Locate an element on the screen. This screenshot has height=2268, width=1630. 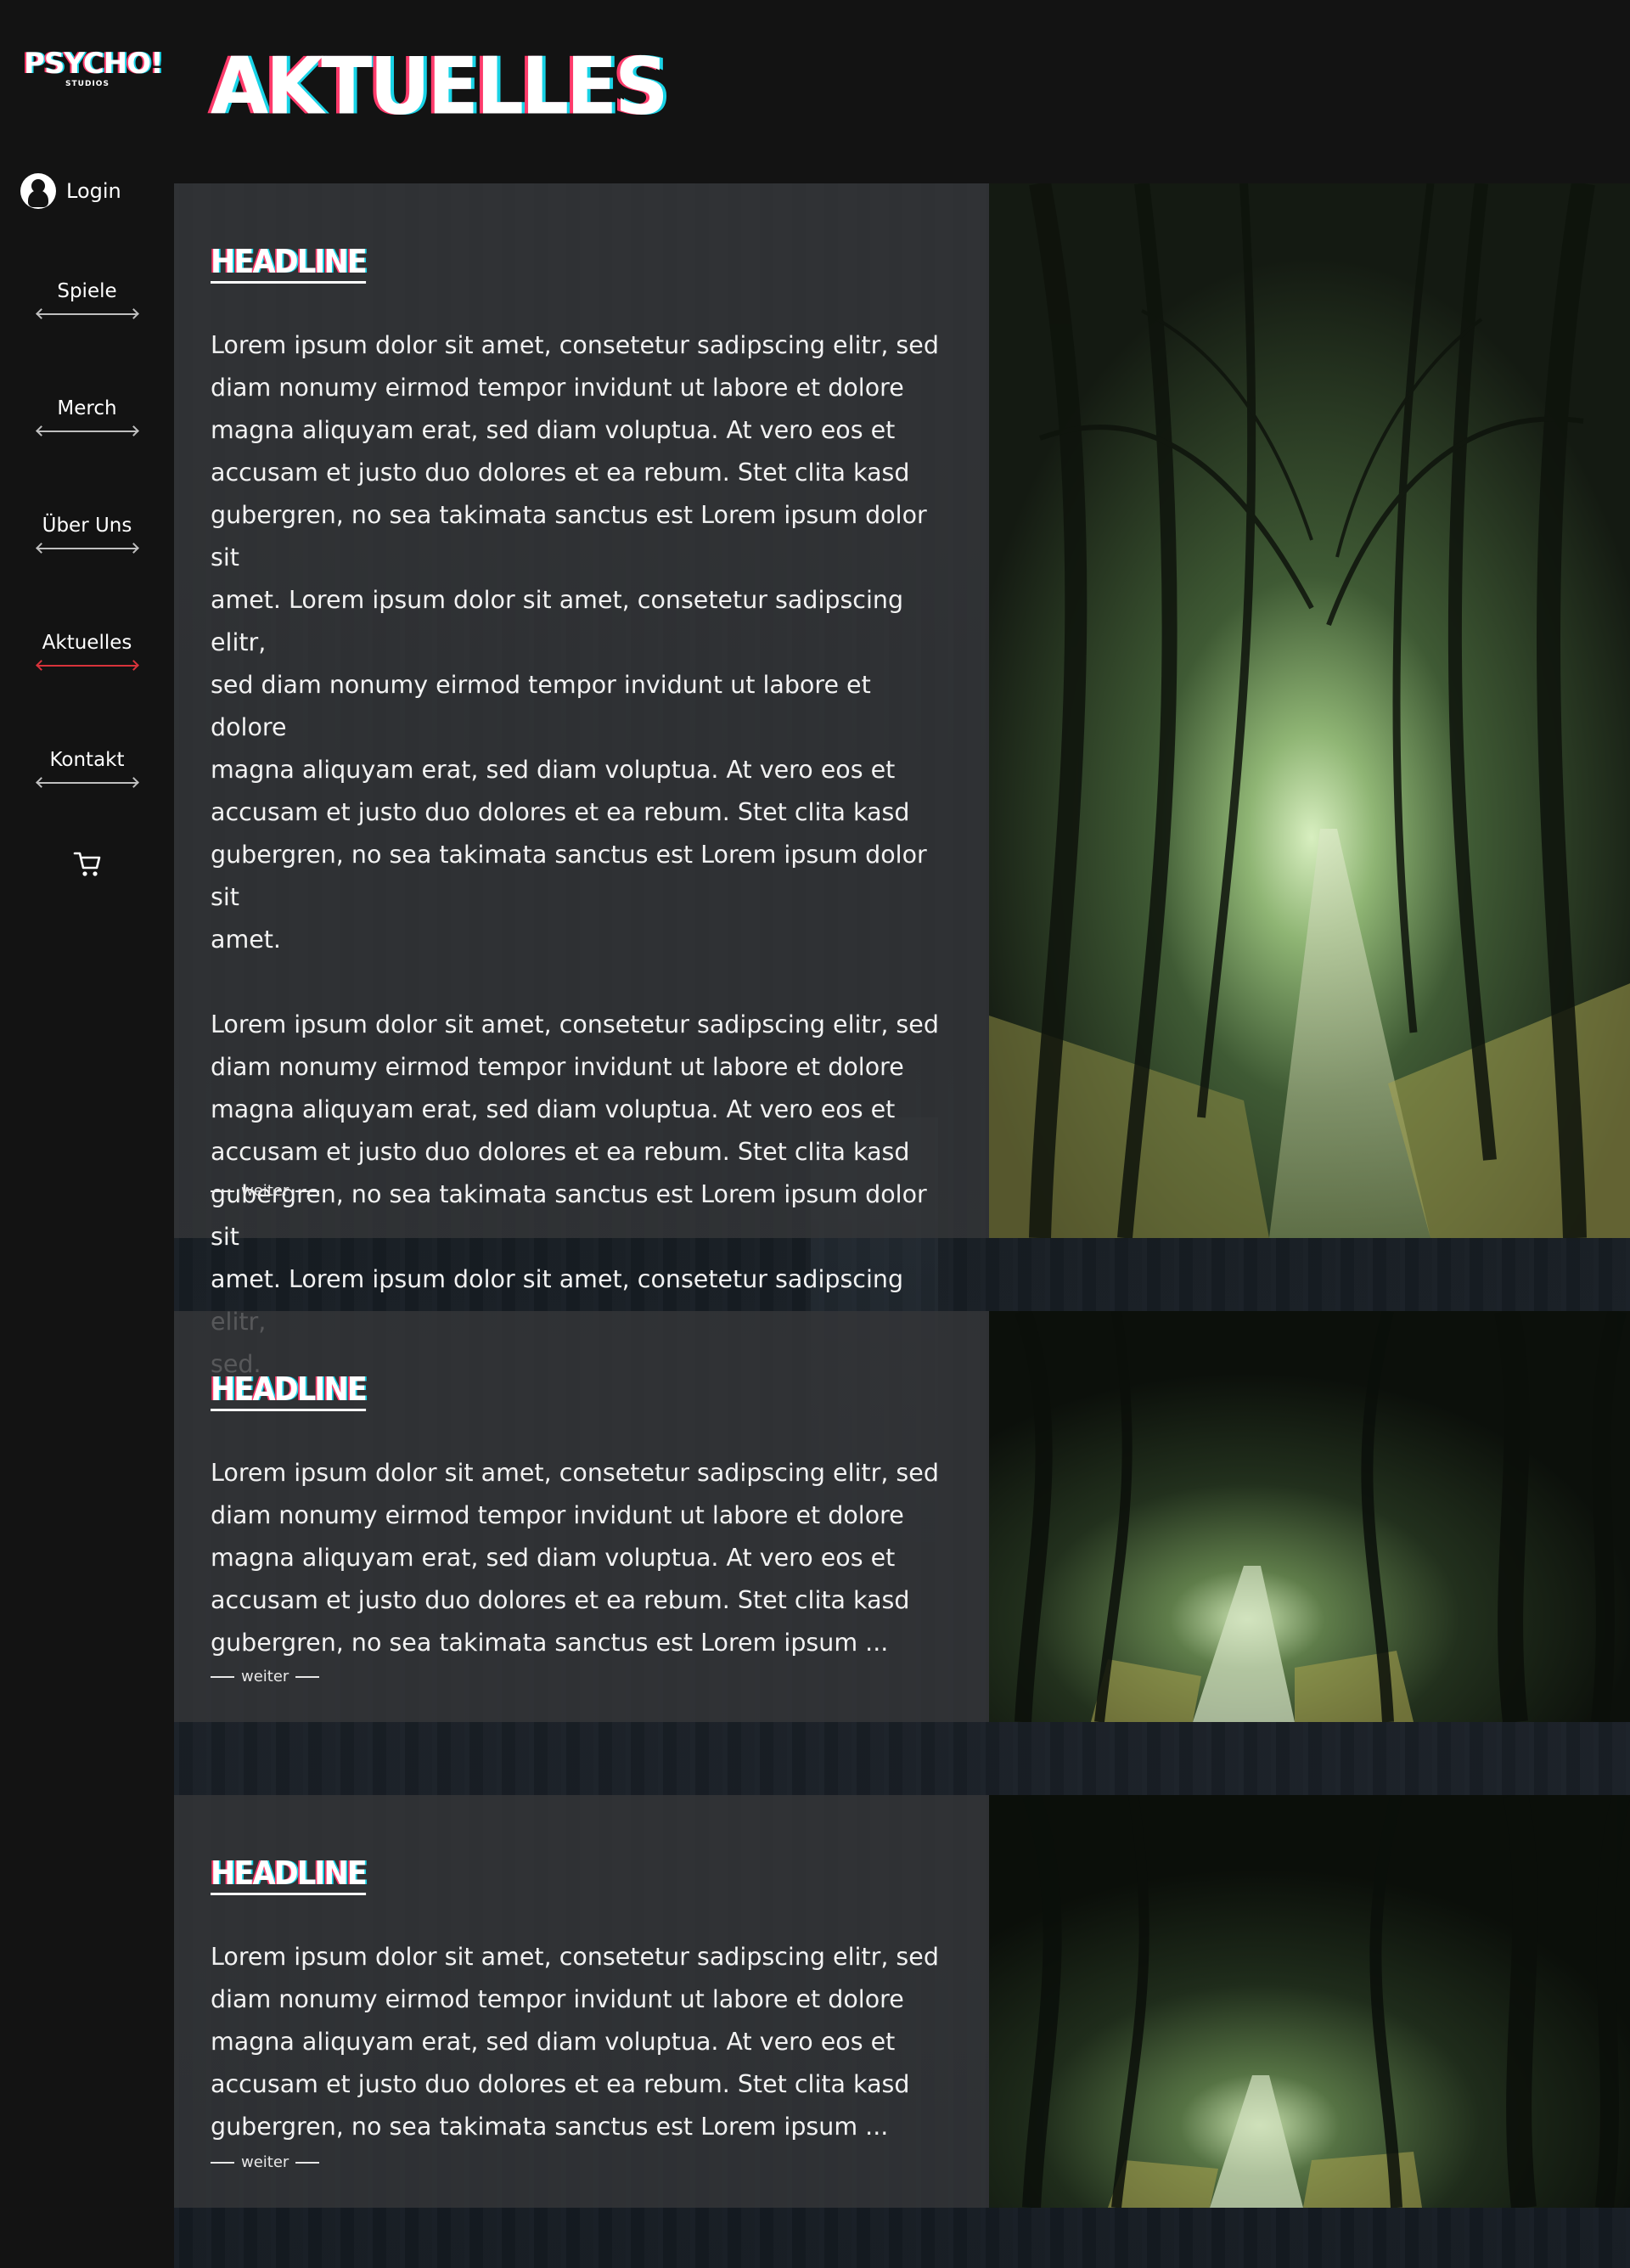
page-title: AKTUELLES is located at coordinates (440, 86).